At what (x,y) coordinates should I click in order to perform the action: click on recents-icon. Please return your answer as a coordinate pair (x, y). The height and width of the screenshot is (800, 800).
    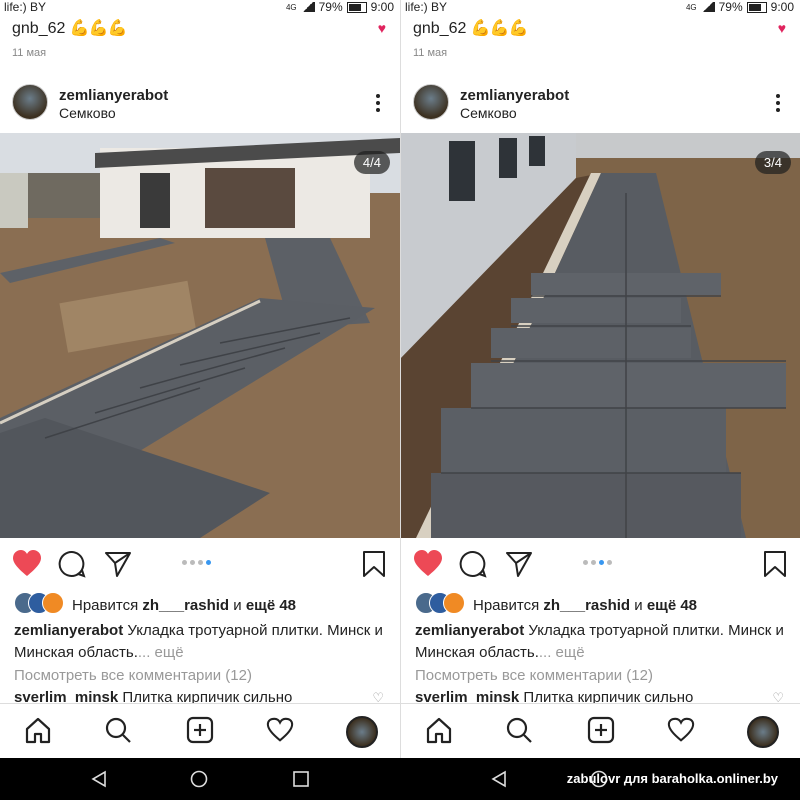
    Looking at the image, I should click on (301, 779).